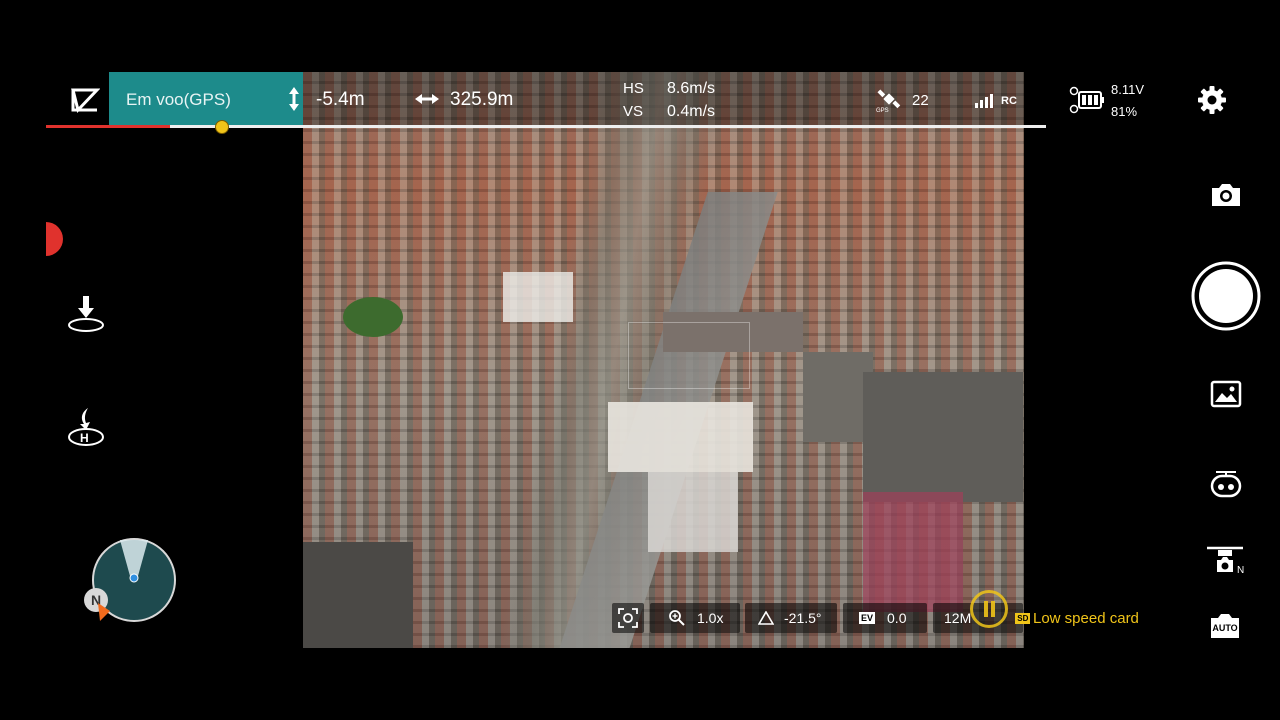  I want to click on dji-fly-logo-icon, so click(85, 100).